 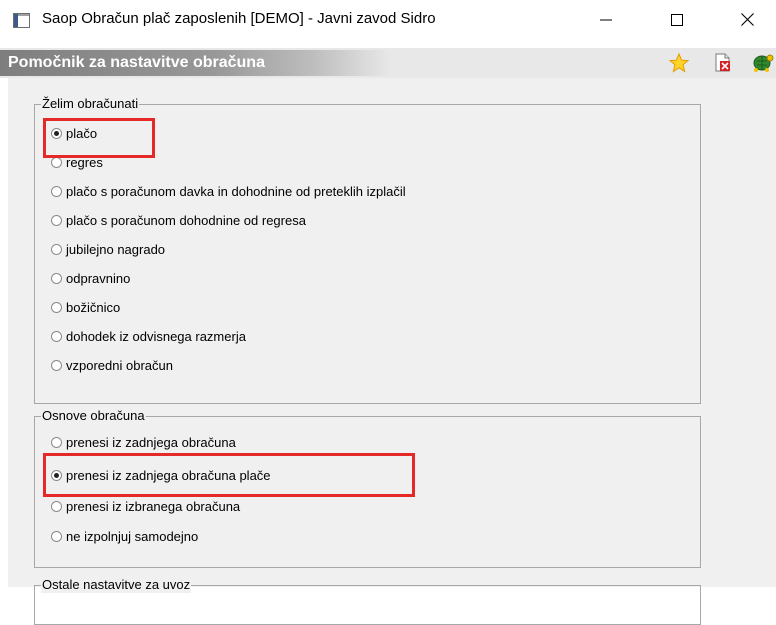 What do you see at coordinates (90, 104) in the screenshot?
I see `calculation-type-legend: Želim obračunati` at bounding box center [90, 104].